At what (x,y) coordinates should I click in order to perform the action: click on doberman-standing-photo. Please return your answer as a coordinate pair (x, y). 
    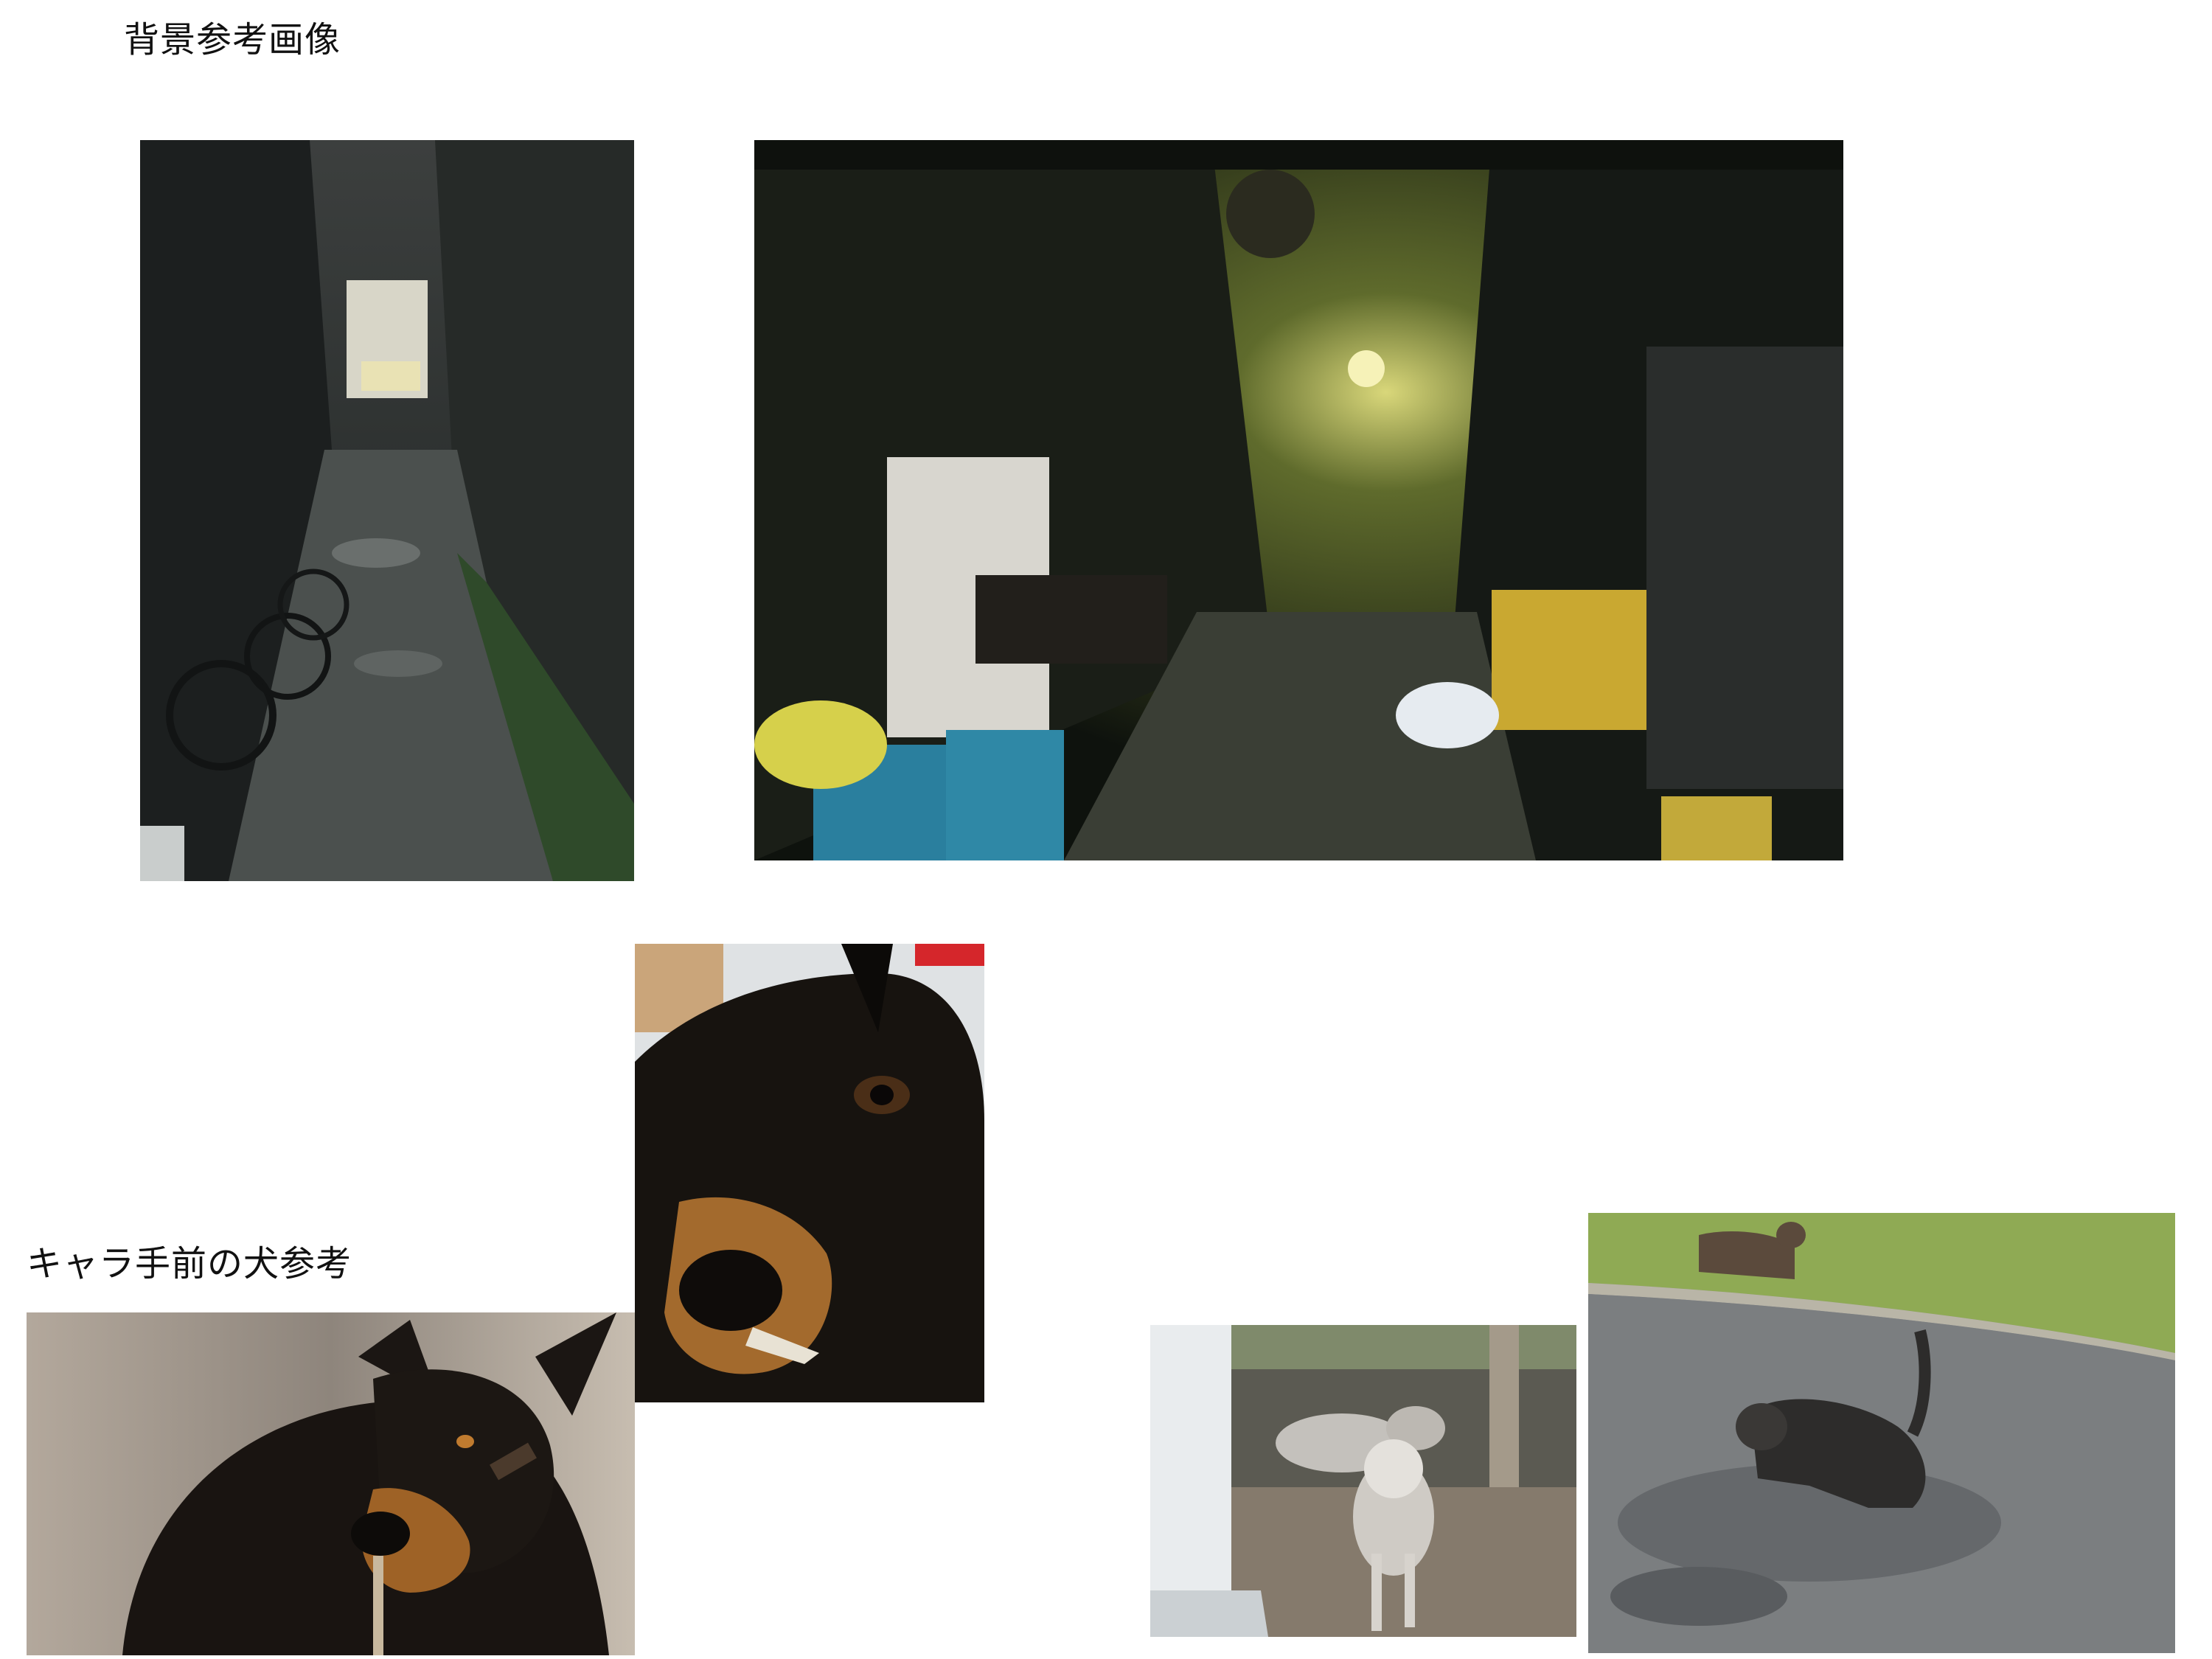
    Looking at the image, I should click on (331, 1483).